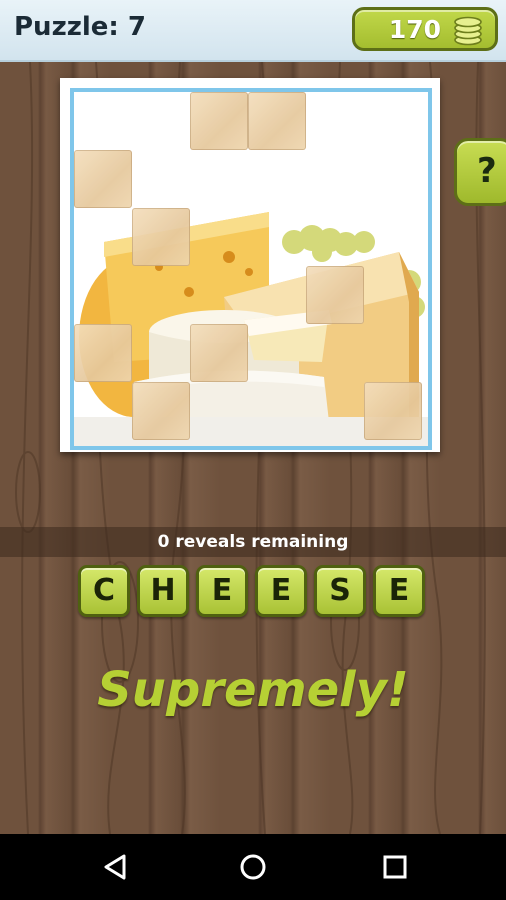 The height and width of the screenshot is (900, 506). Describe the element at coordinates (115, 869) in the screenshot. I see `back-triangle-icon` at that location.